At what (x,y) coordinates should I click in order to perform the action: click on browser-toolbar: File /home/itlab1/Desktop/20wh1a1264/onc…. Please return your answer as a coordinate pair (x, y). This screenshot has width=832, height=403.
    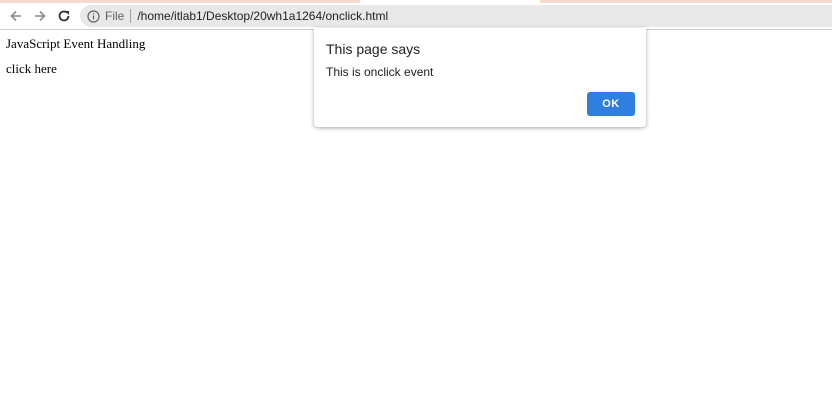
    Looking at the image, I should click on (416, 16).